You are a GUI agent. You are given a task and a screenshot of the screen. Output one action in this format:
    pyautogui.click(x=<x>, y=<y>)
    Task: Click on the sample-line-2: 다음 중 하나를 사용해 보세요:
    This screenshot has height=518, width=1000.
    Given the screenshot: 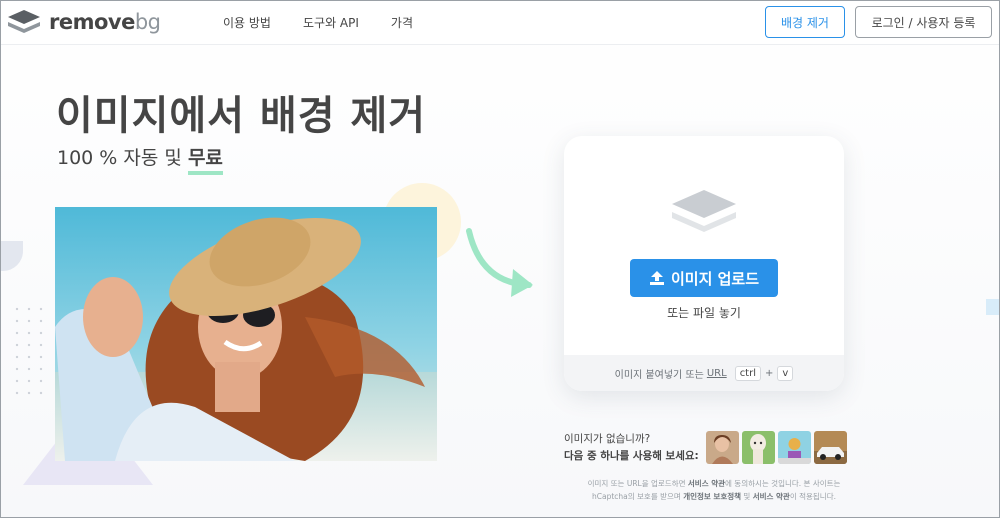 What is the action you would take?
    pyautogui.click(x=631, y=456)
    